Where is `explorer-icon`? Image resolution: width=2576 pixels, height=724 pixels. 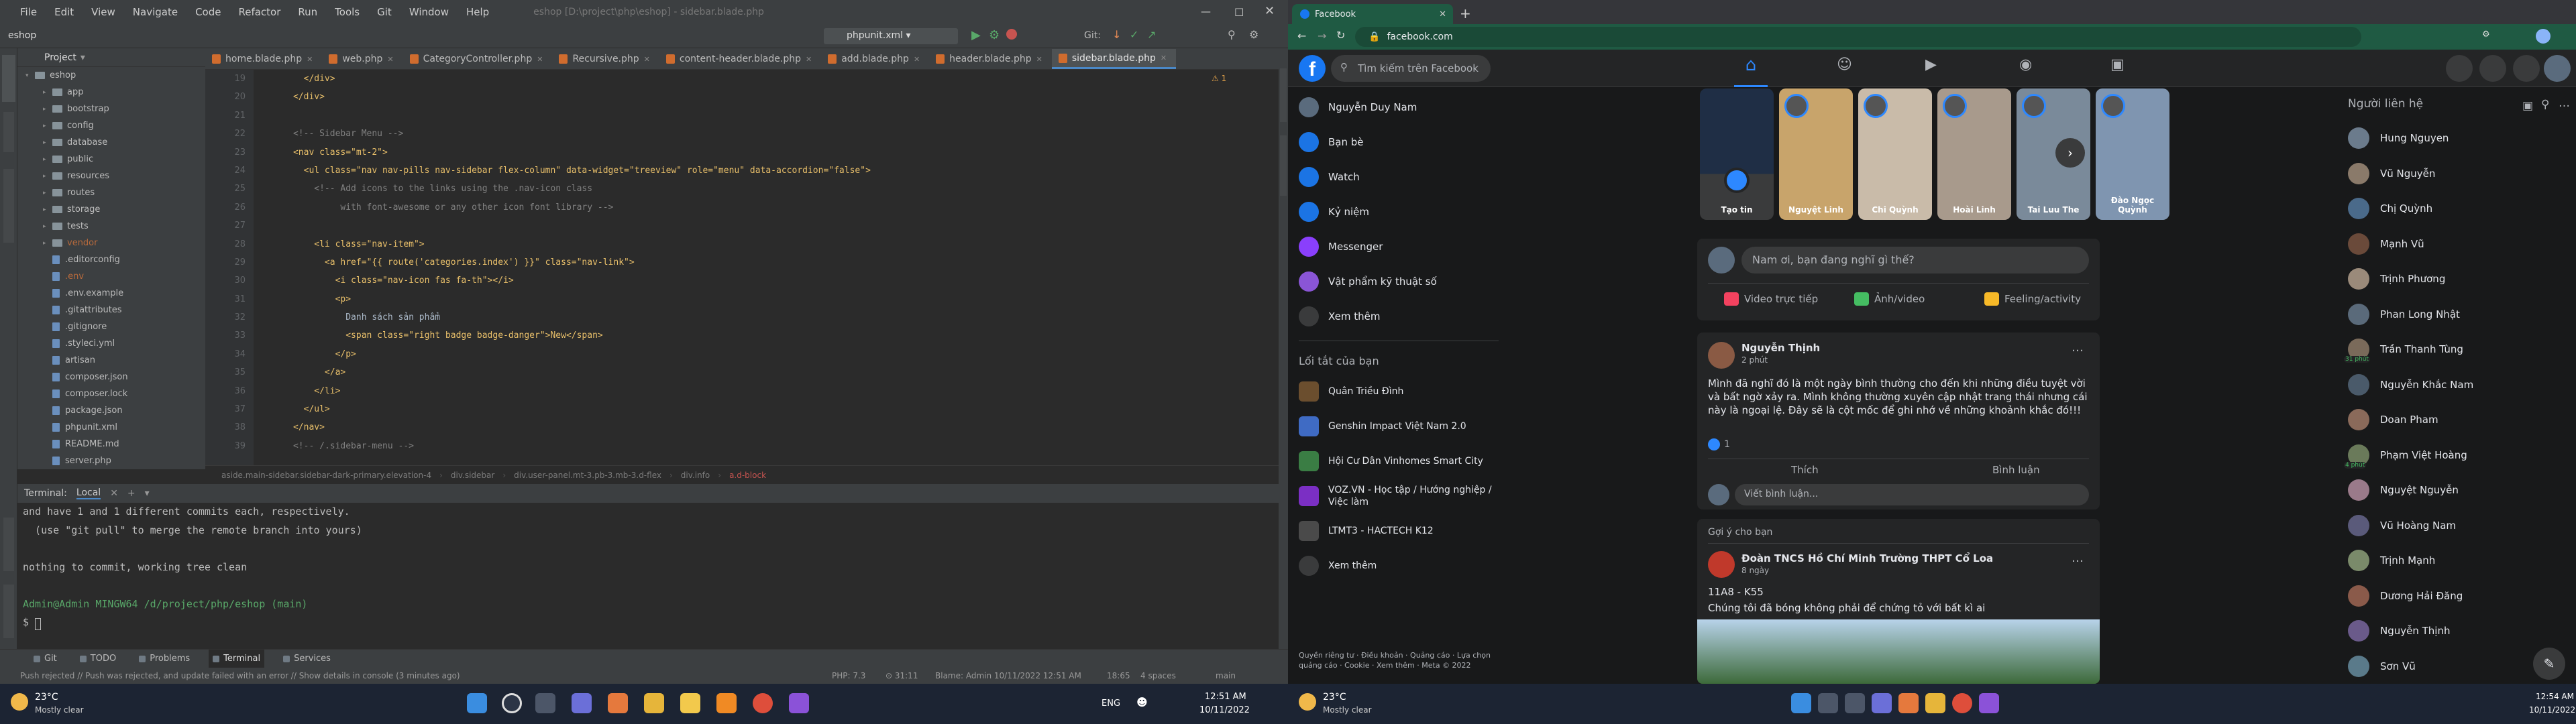
explorer-icon is located at coordinates (654, 703).